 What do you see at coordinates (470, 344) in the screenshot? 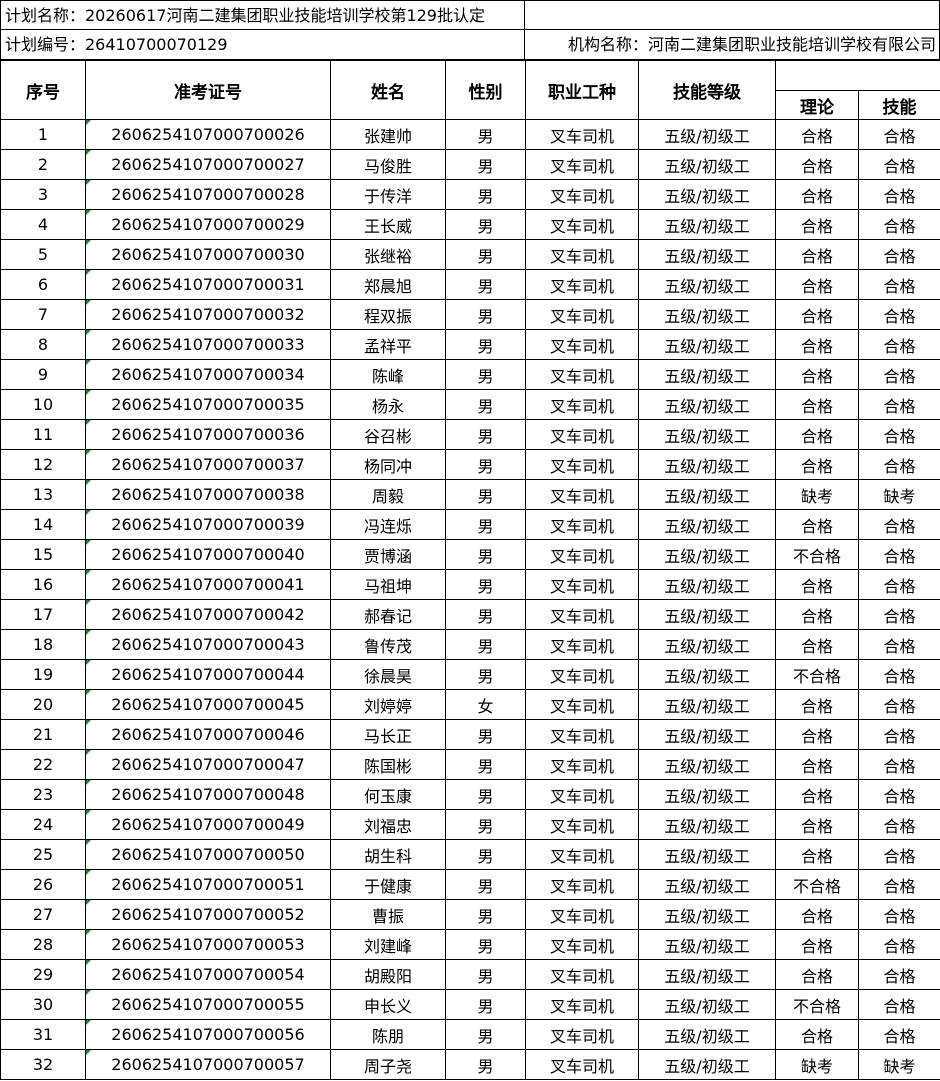
I see `table-row: 8 2606254107000700033 孟祥平 男 叉车司机 五级/初级工 合格 合格` at bounding box center [470, 344].